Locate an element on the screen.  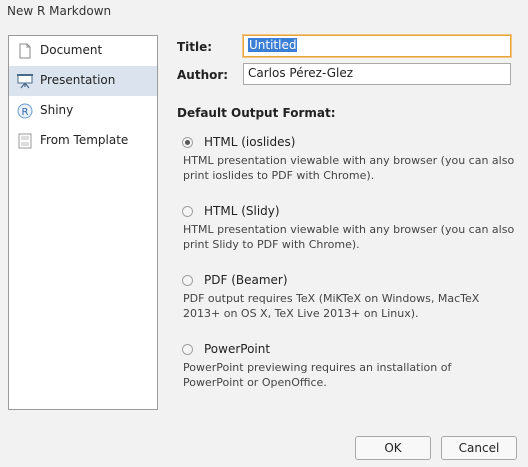
sidebar-item-label: Shiny is located at coordinates (57, 110).